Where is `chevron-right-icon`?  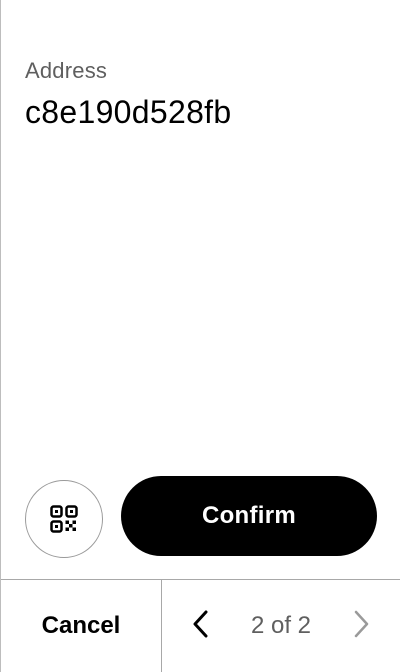 chevron-right-icon is located at coordinates (361, 626).